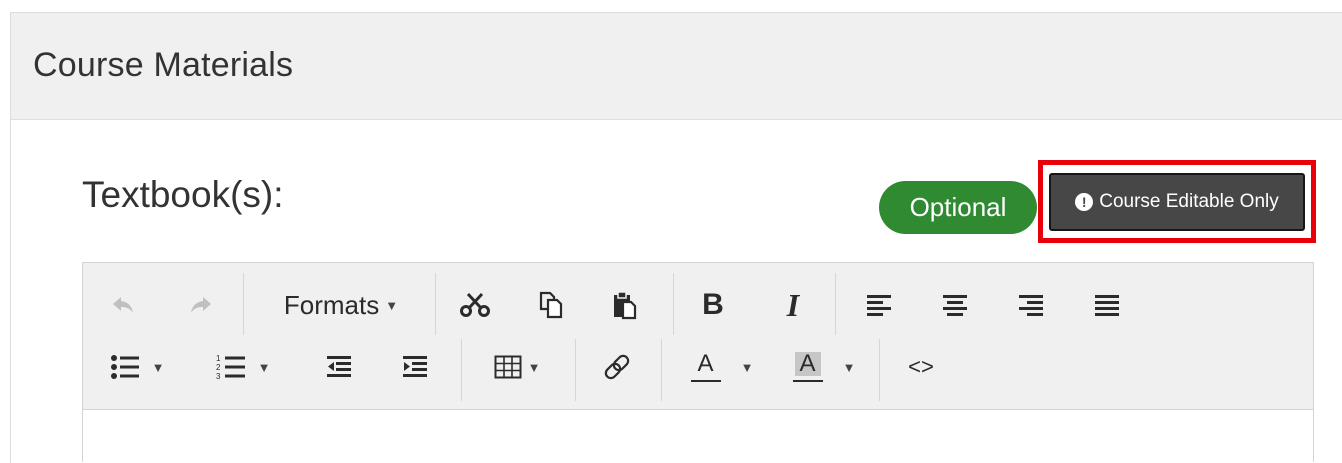  I want to click on align-center-icon, so click(955, 305).